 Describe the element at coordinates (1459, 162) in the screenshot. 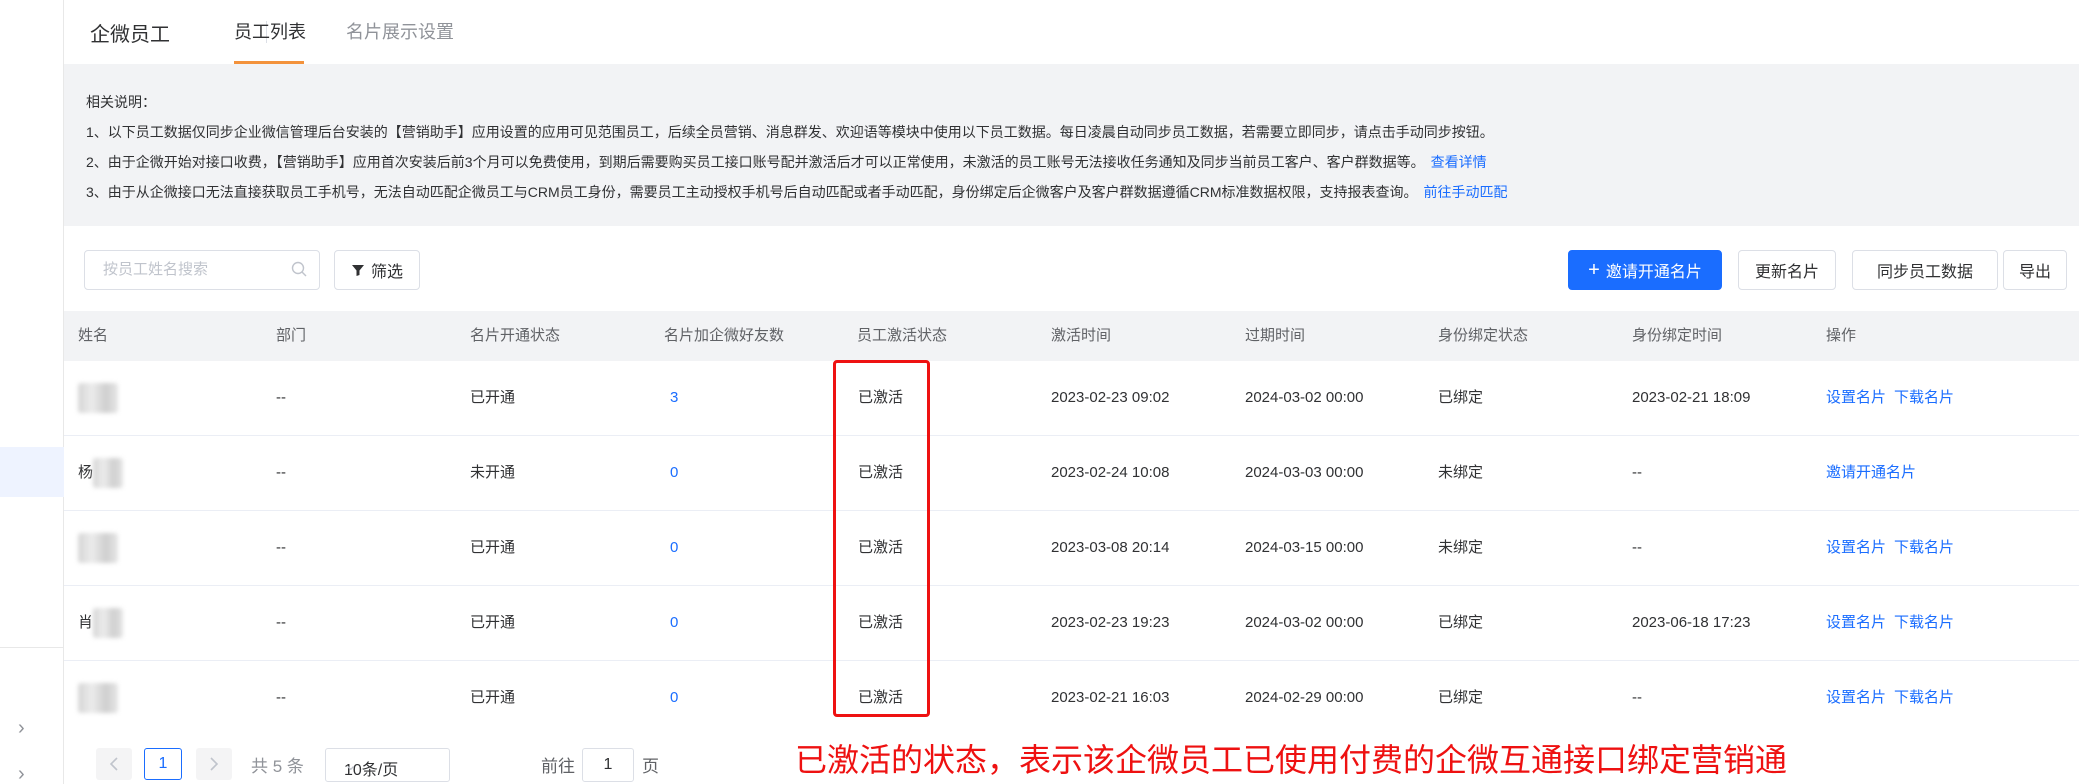

I see `view-details-link: 查看详情` at that location.